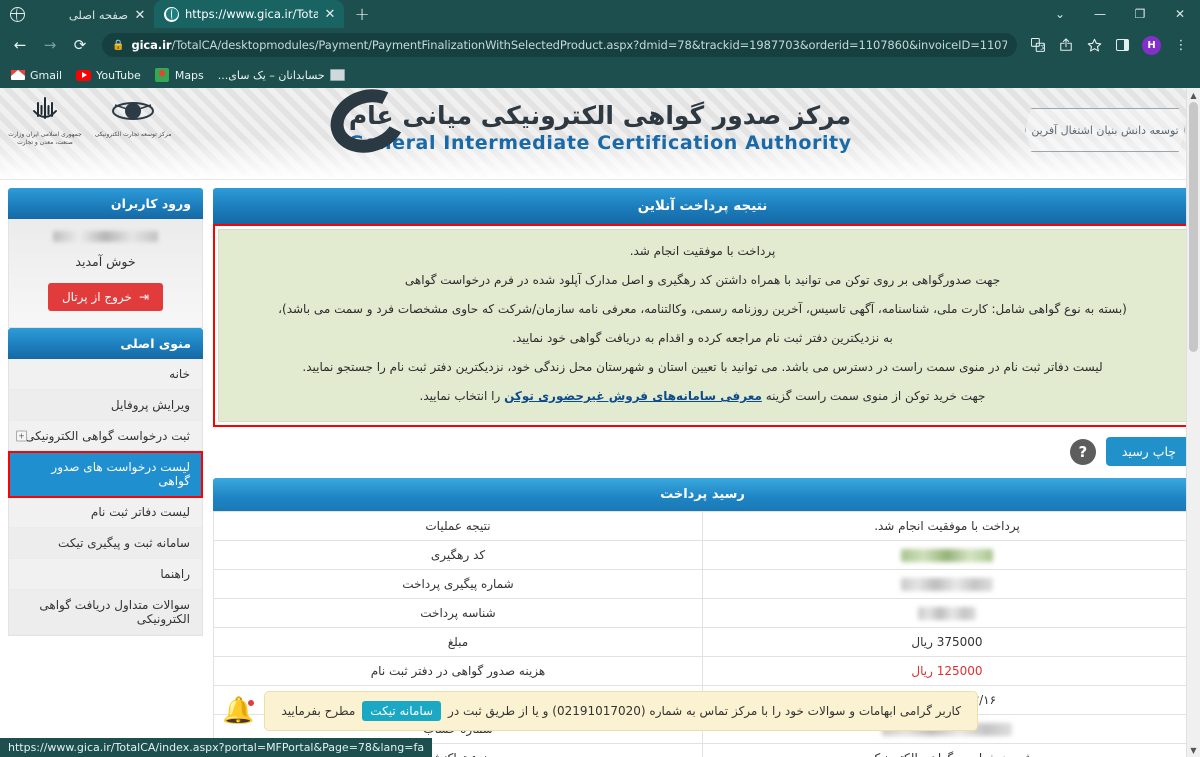 This screenshot has width=1200, height=757. What do you see at coordinates (362, 14) in the screenshot?
I see `new-tab-button: +` at bounding box center [362, 14].